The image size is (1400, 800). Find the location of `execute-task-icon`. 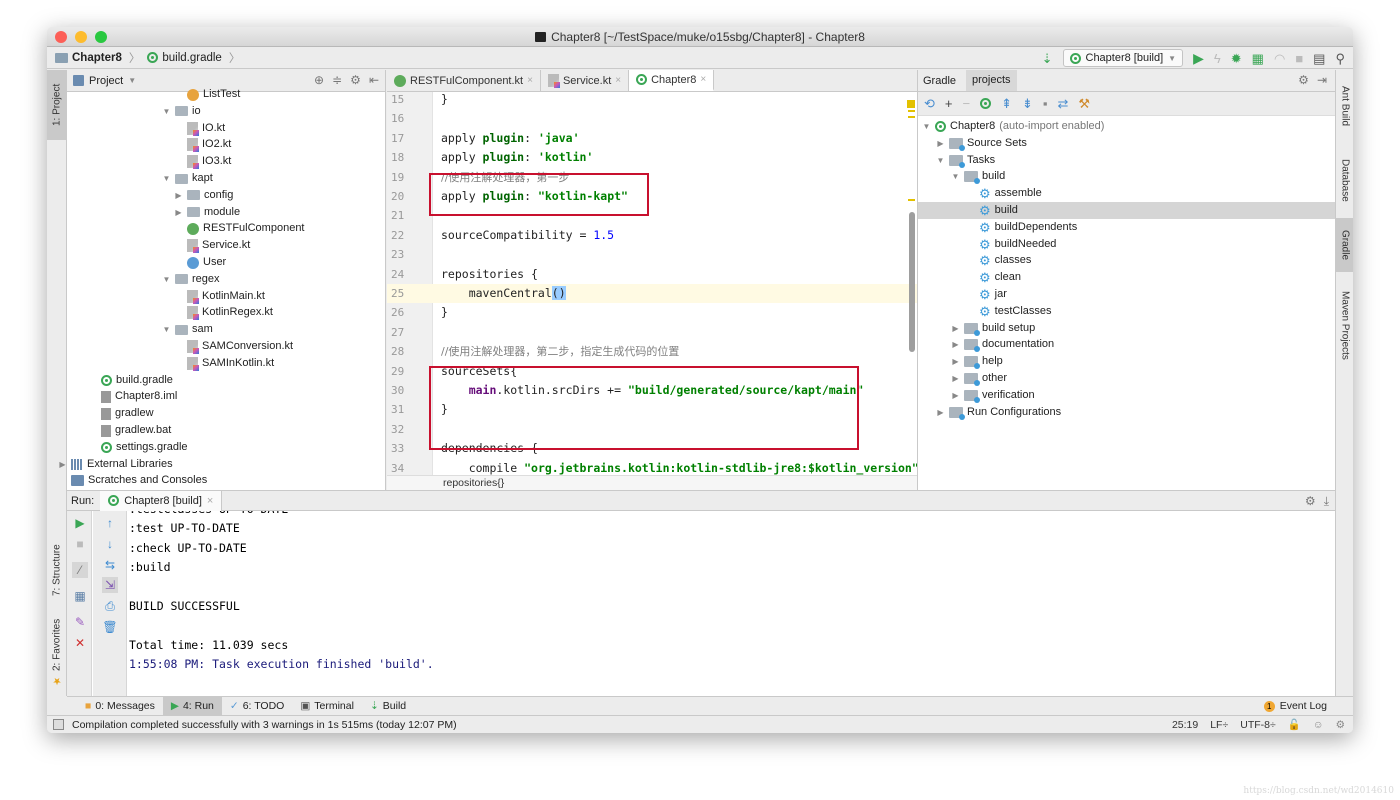

execute-task-icon is located at coordinates (986, 103).